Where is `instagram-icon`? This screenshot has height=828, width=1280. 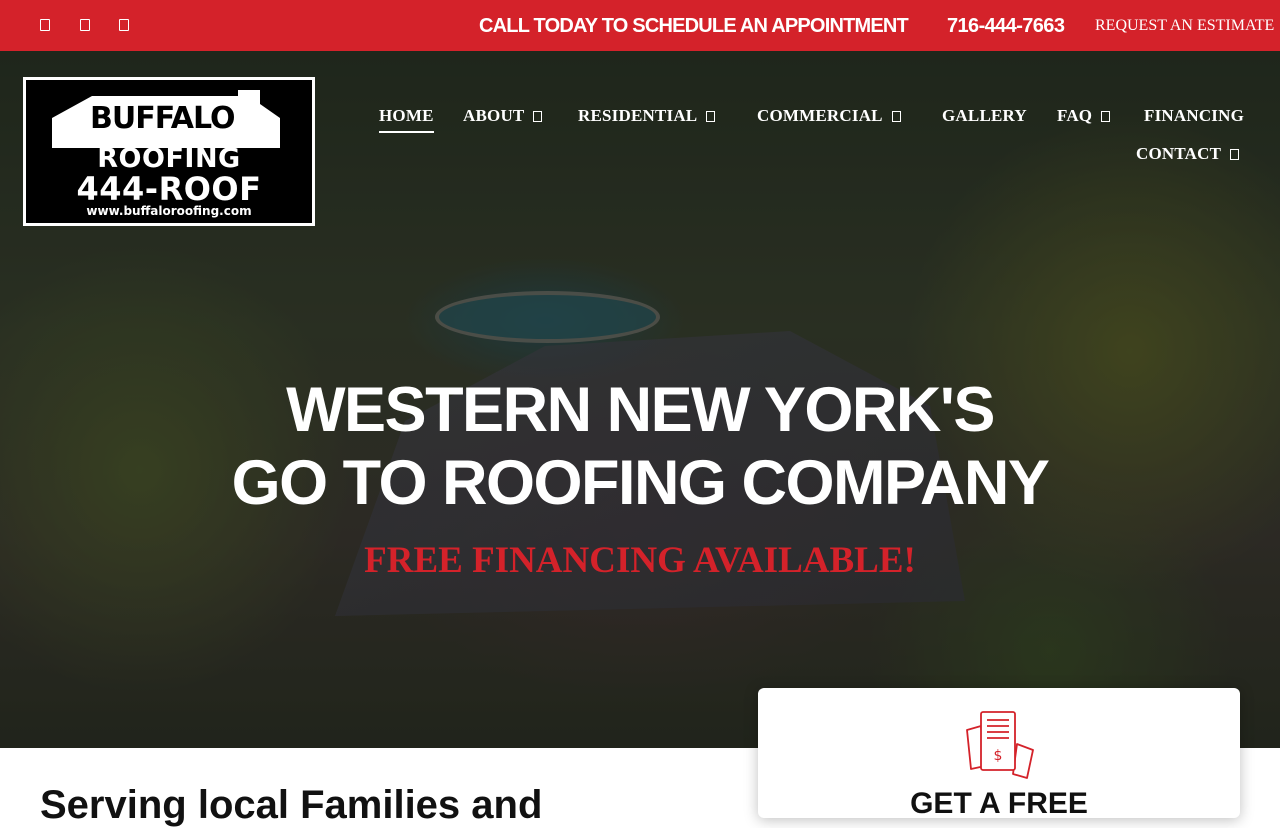
instagram-icon is located at coordinates (124, 25).